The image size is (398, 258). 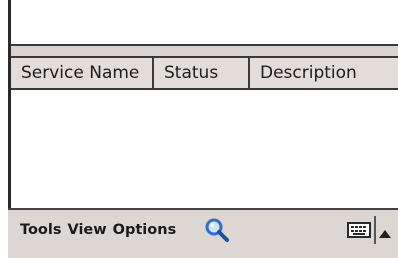 I want to click on chevron-up-icon, so click(x=385, y=231).